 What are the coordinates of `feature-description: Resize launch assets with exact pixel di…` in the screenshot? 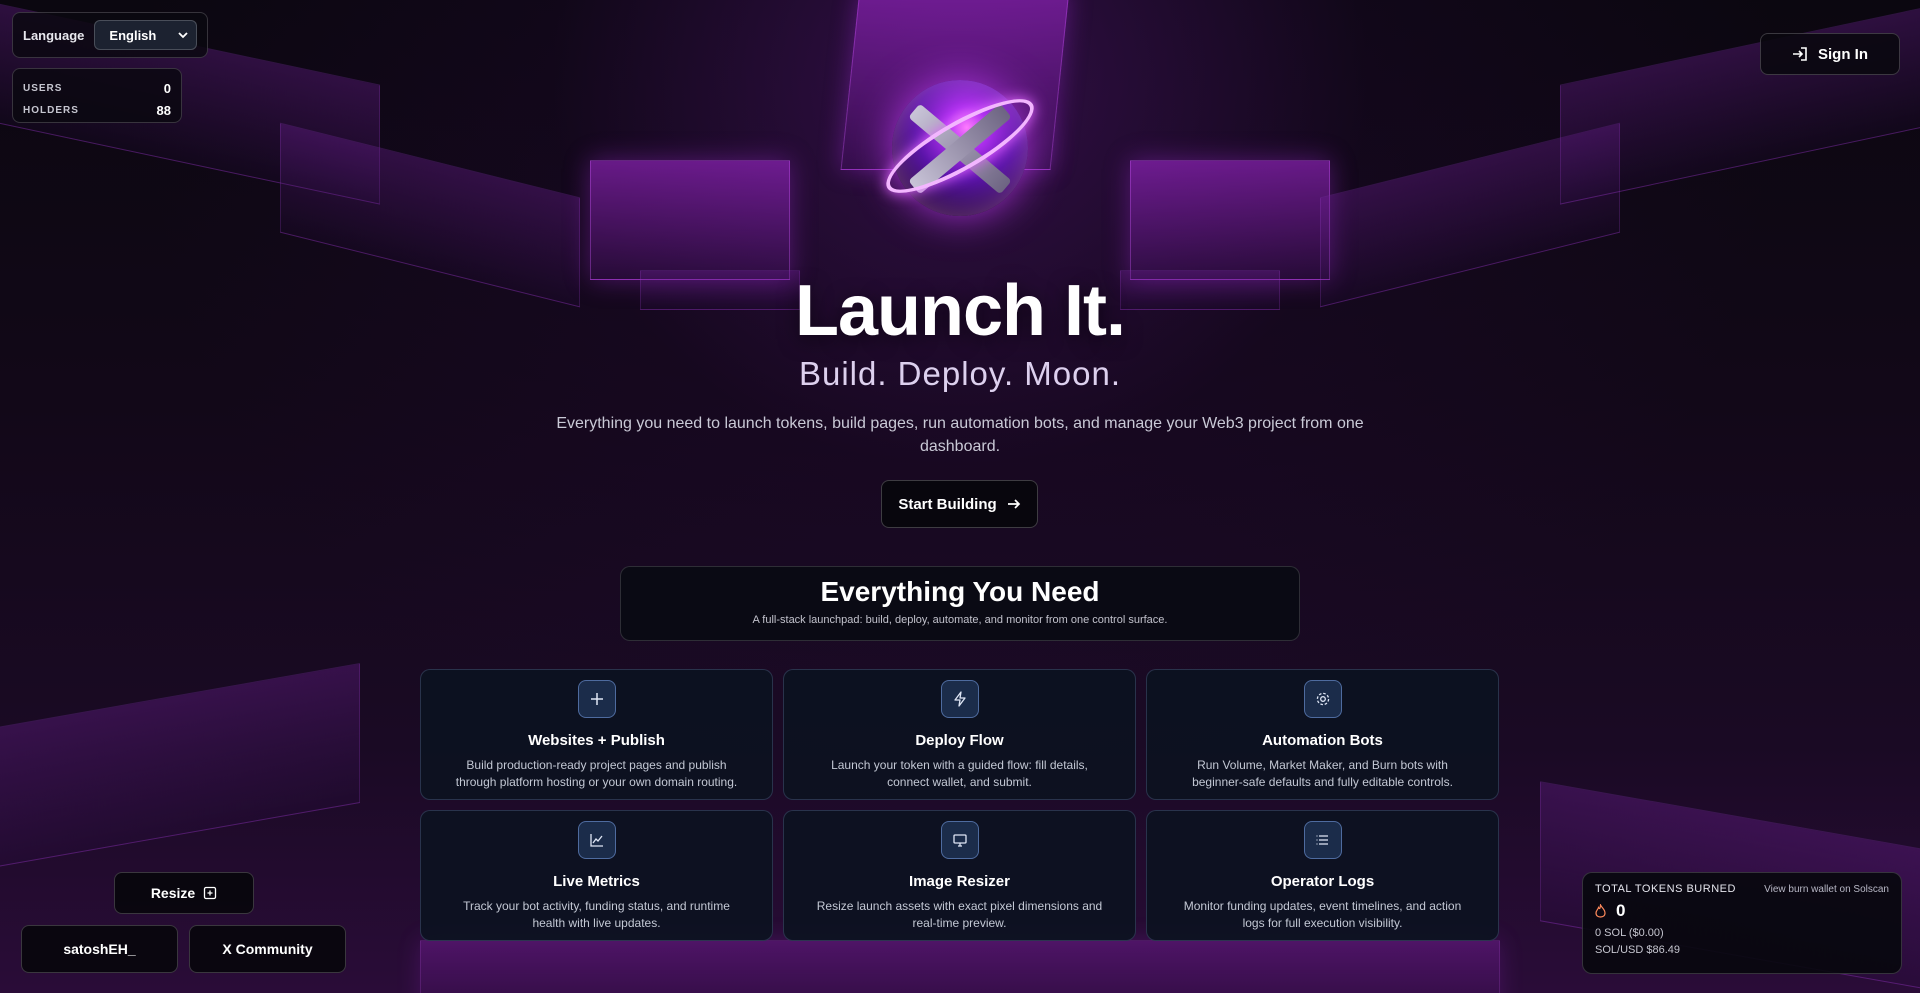 It's located at (959, 914).